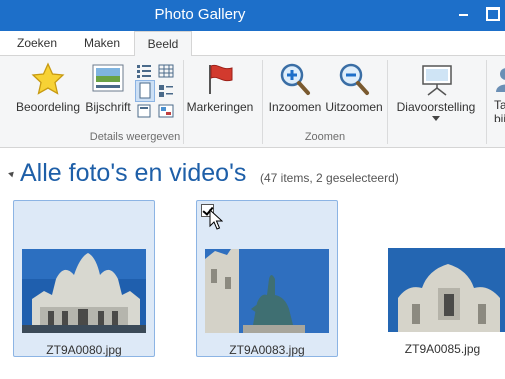  Describe the element at coordinates (295, 107) in the screenshot. I see `zoom-in-label: Inzoomen` at that location.